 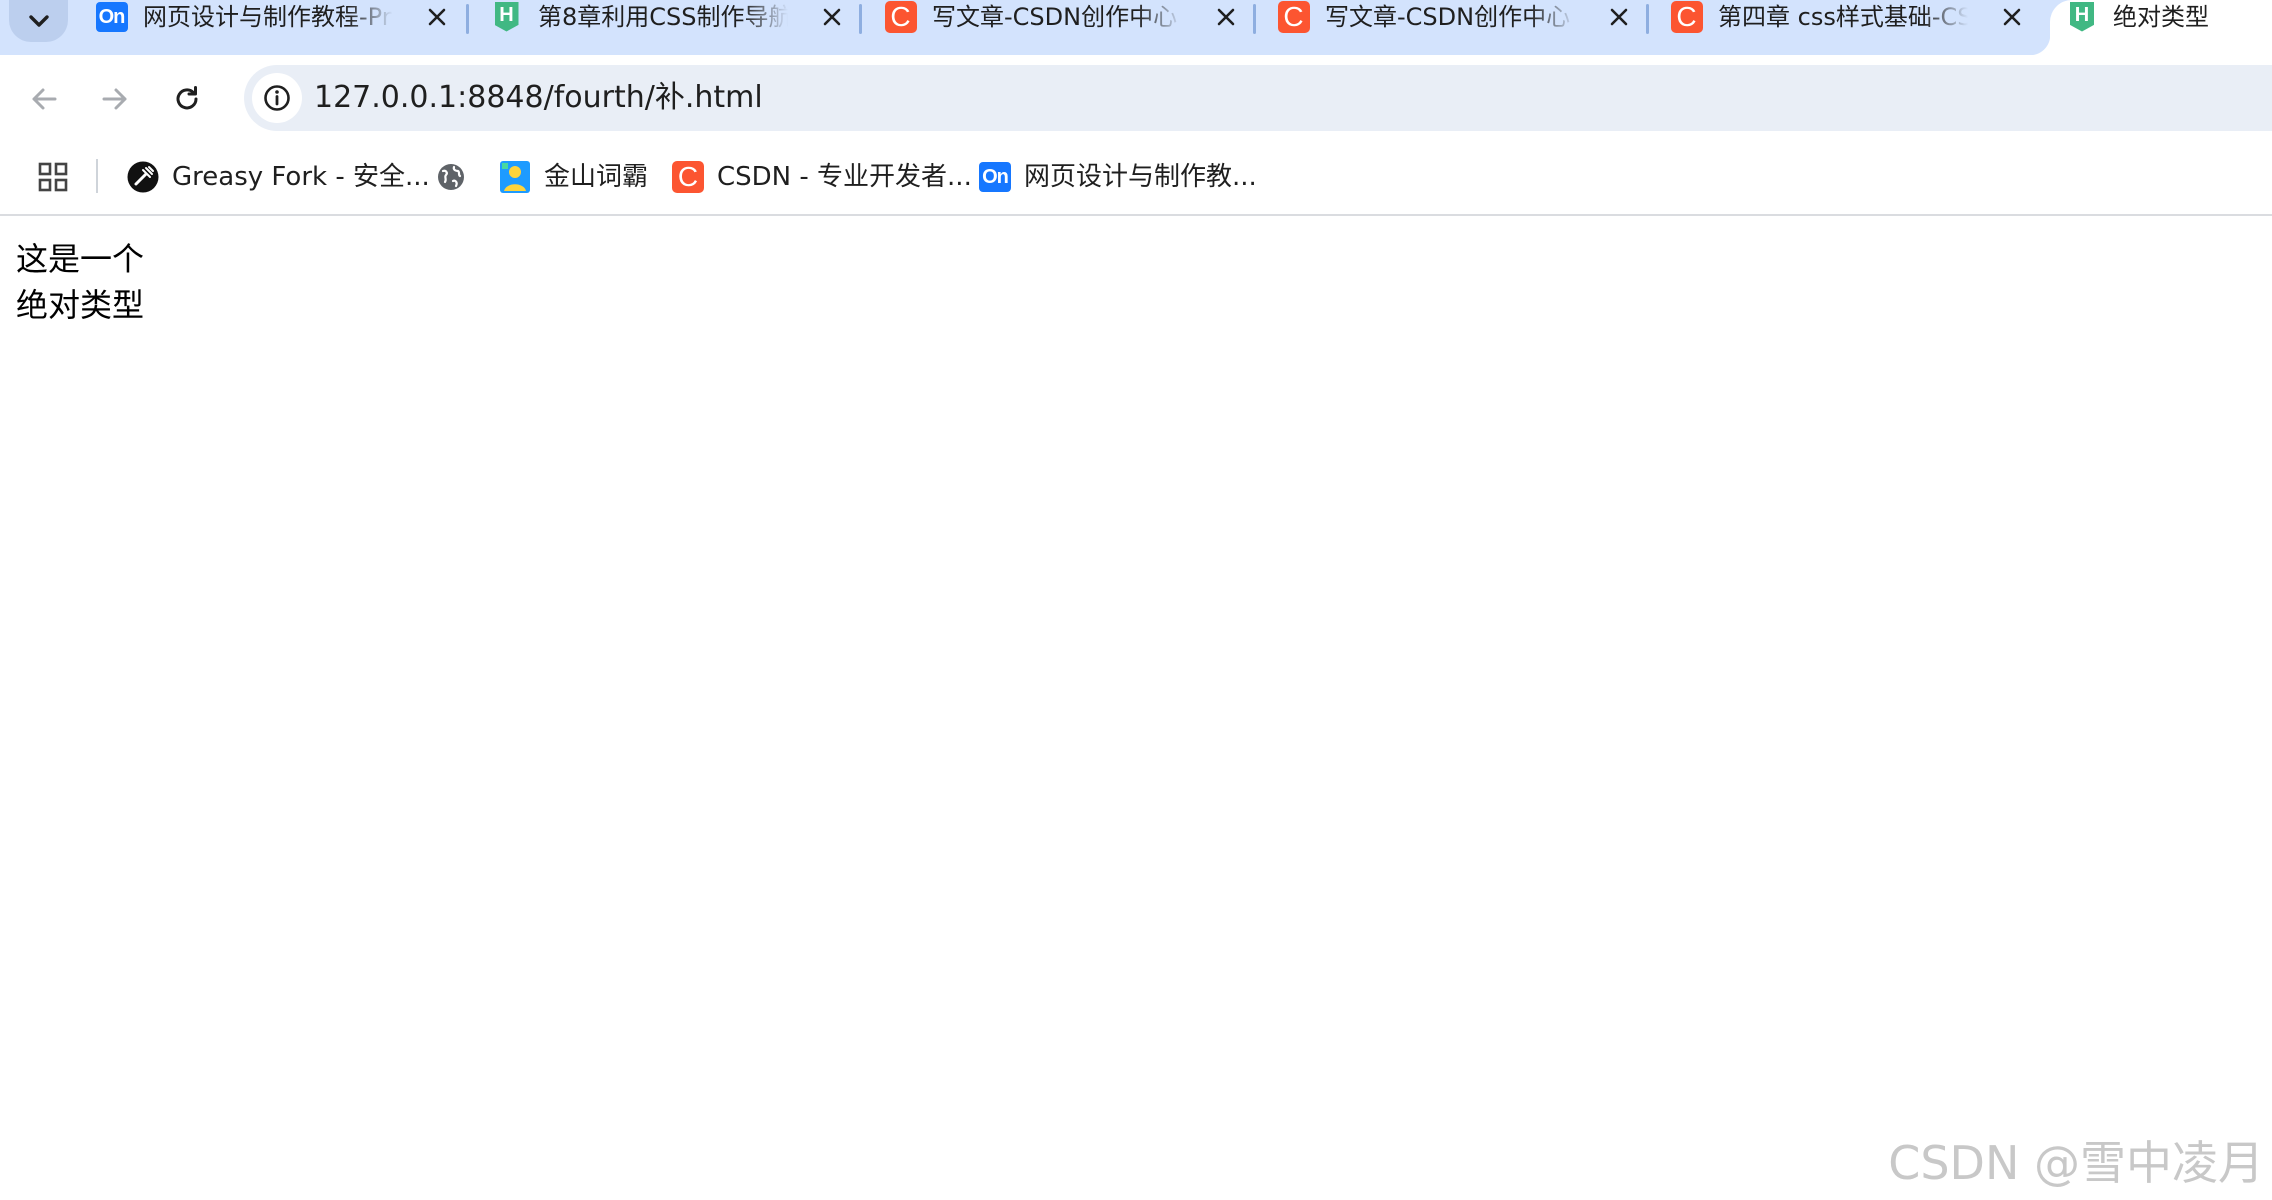 I want to click on apps-grid-icon, so click(x=53, y=177).